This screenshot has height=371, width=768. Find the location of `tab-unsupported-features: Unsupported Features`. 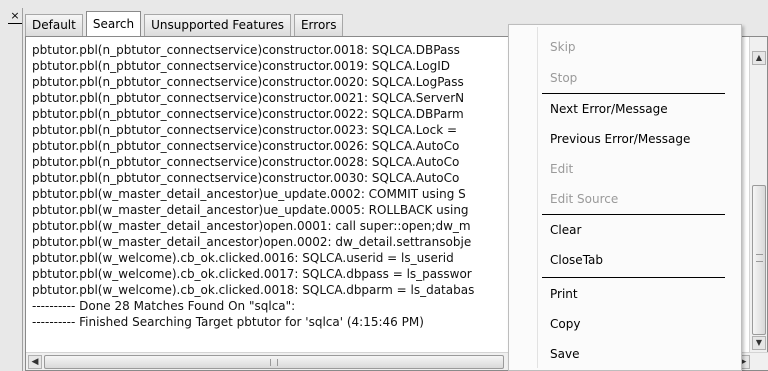

tab-unsupported-features: Unsupported Features is located at coordinates (217, 25).